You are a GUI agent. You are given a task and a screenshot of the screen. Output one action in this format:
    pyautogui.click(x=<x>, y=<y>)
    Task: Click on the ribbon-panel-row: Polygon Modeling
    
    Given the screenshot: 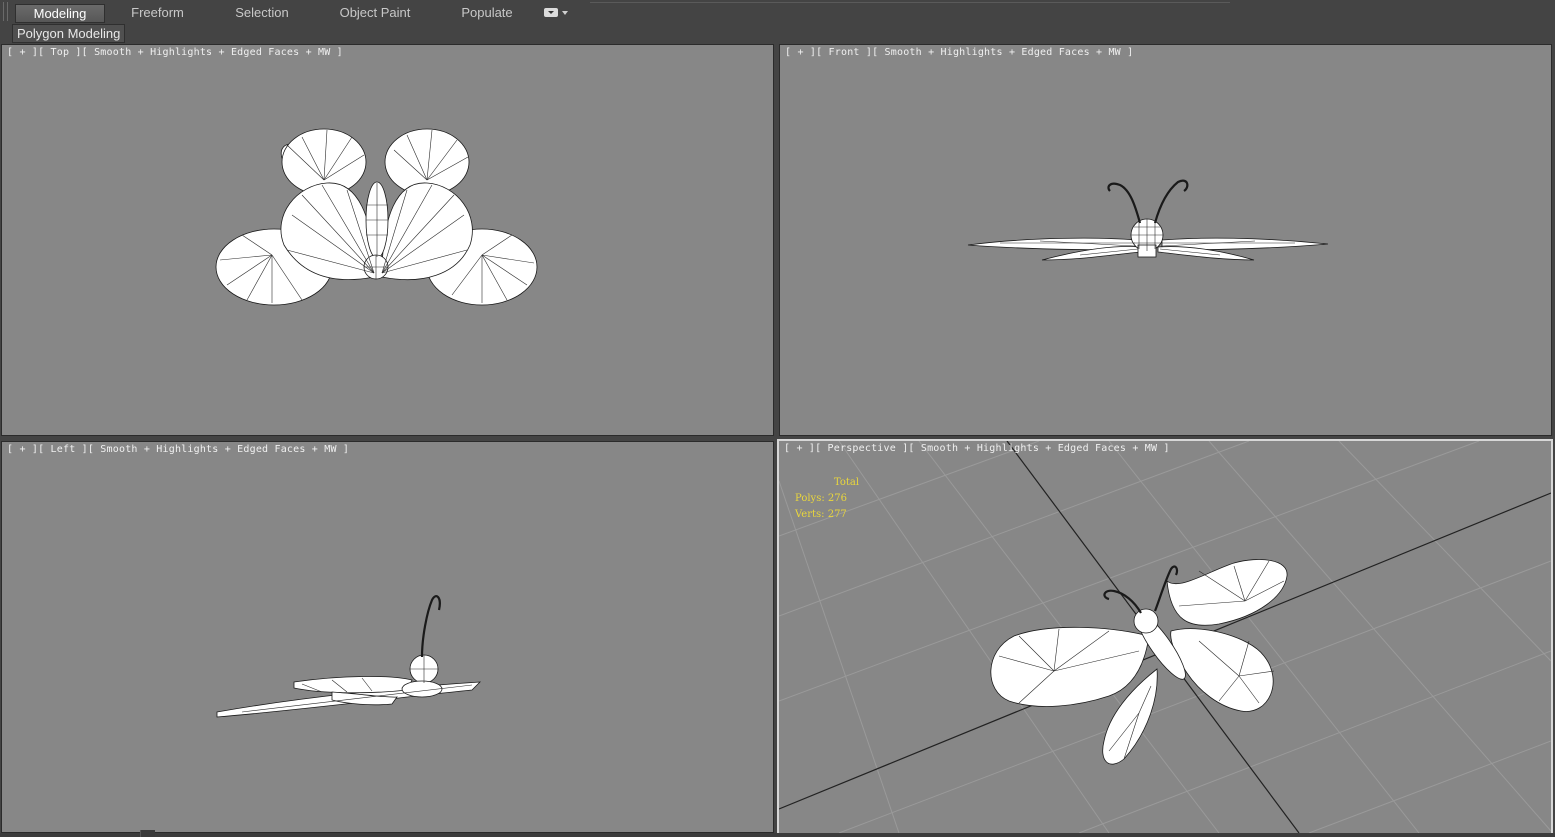 What is the action you would take?
    pyautogui.click(x=777, y=33)
    